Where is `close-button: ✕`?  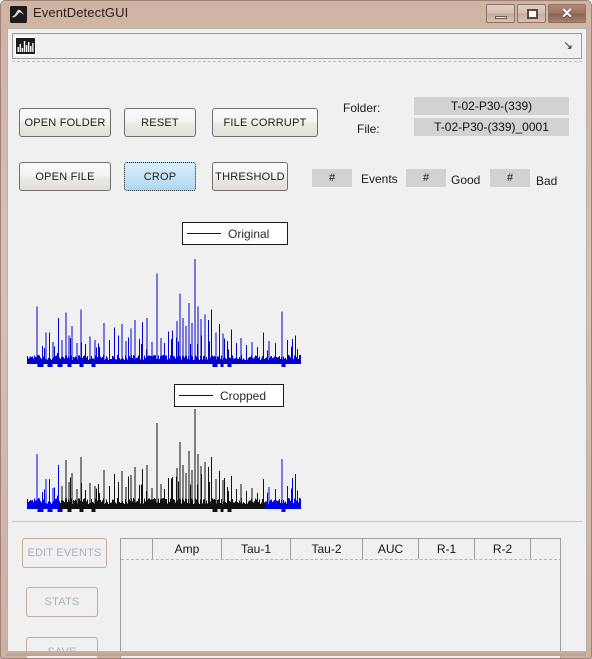
close-button: ✕ is located at coordinates (567, 13).